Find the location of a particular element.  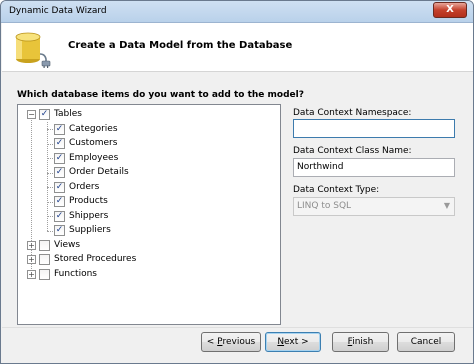

next-rest: ext > is located at coordinates (296, 342).